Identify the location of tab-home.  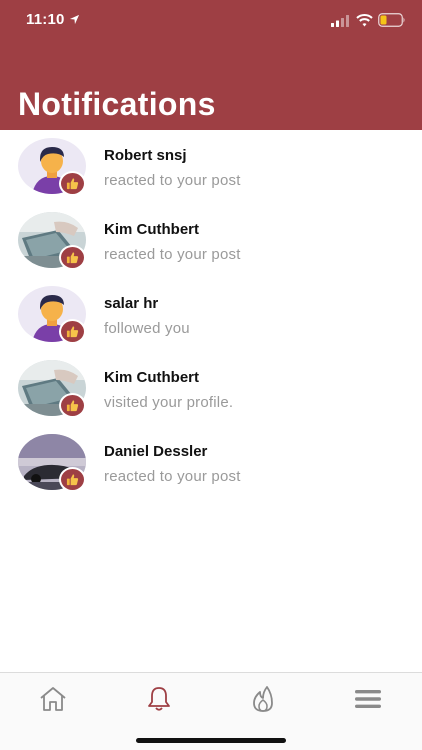
(53, 699).